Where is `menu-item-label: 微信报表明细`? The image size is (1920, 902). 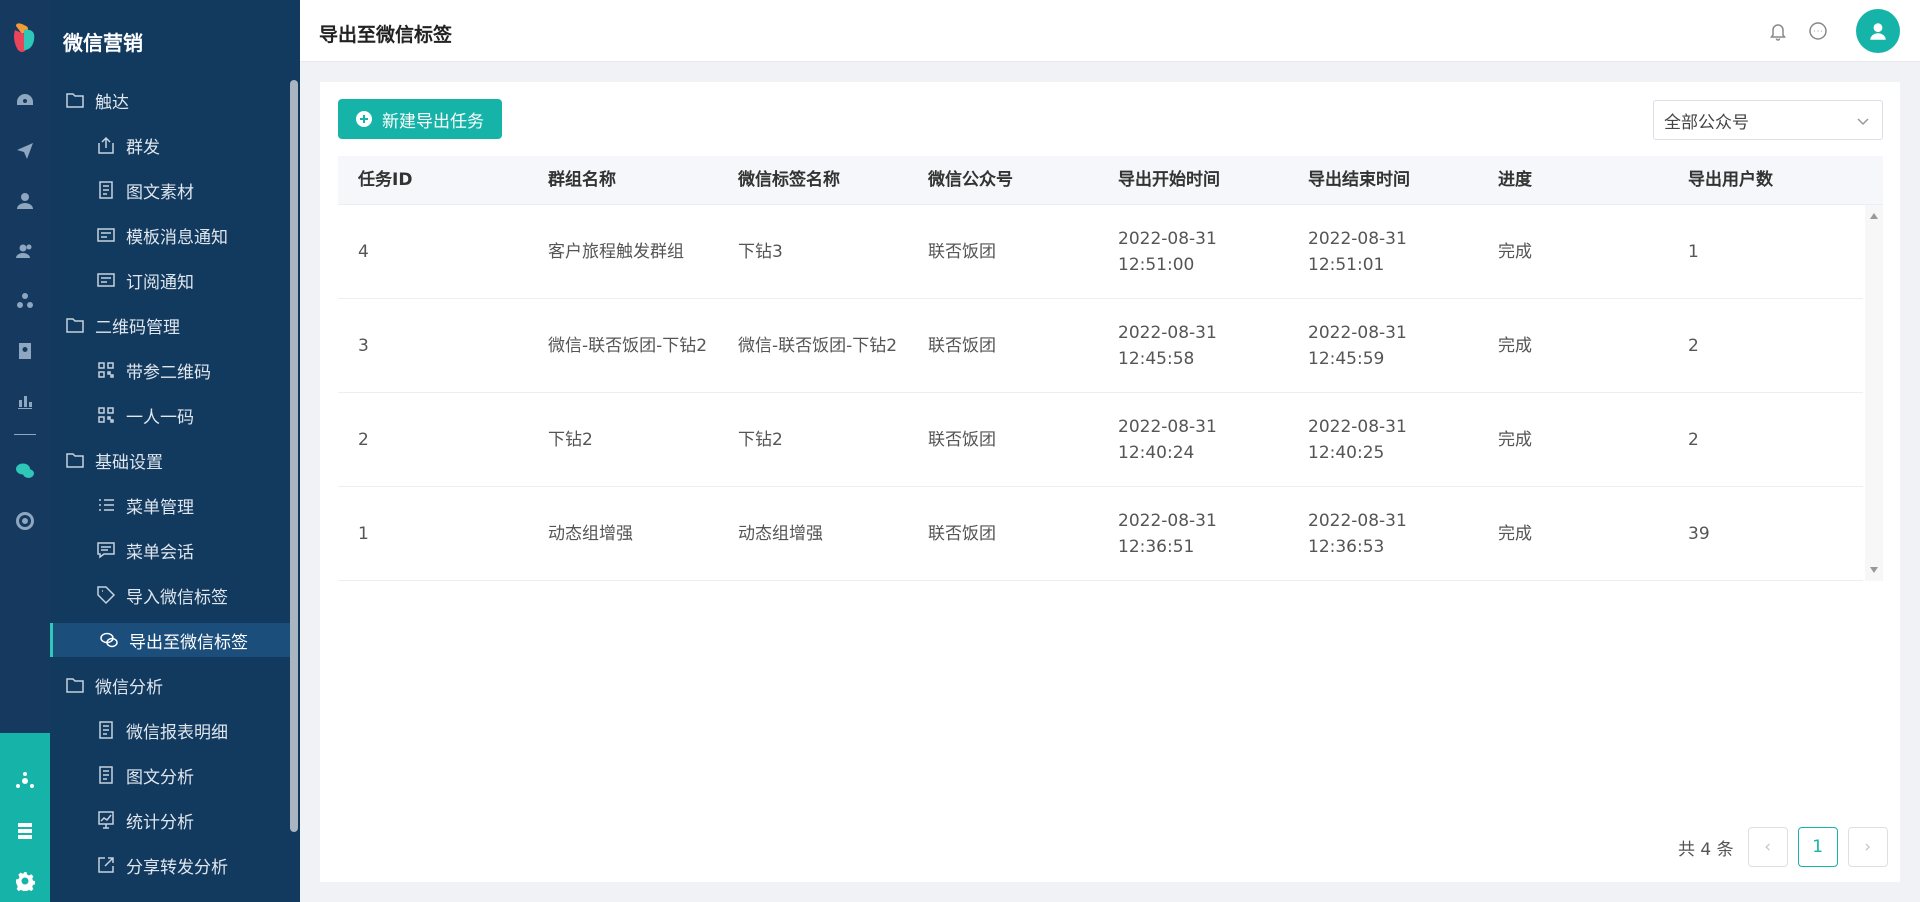 menu-item-label: 微信报表明细 is located at coordinates (177, 732).